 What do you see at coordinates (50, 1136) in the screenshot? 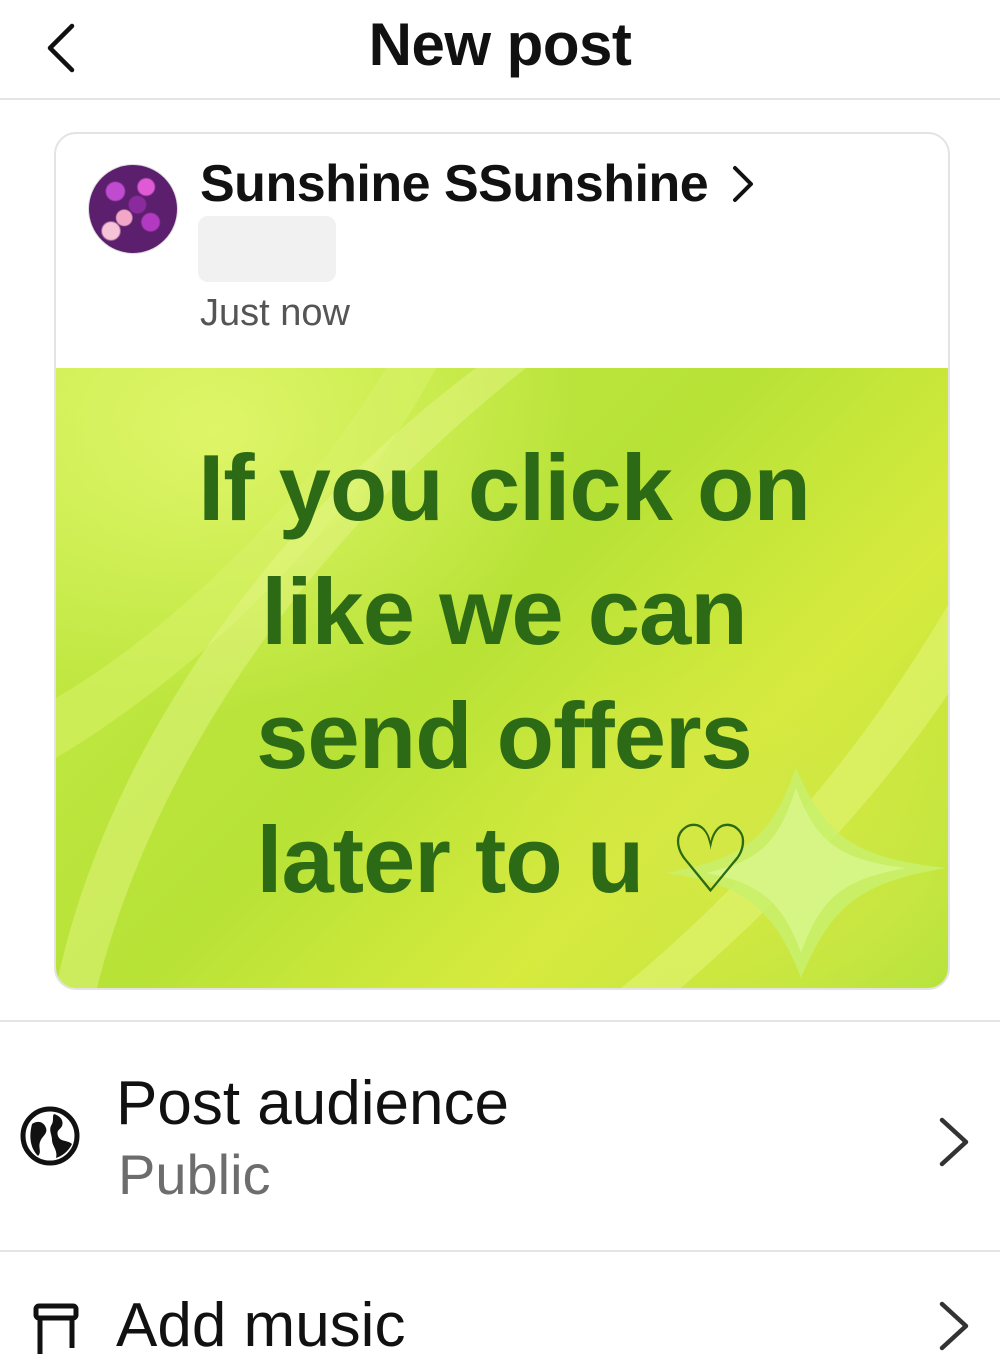
I see `globe-icon` at bounding box center [50, 1136].